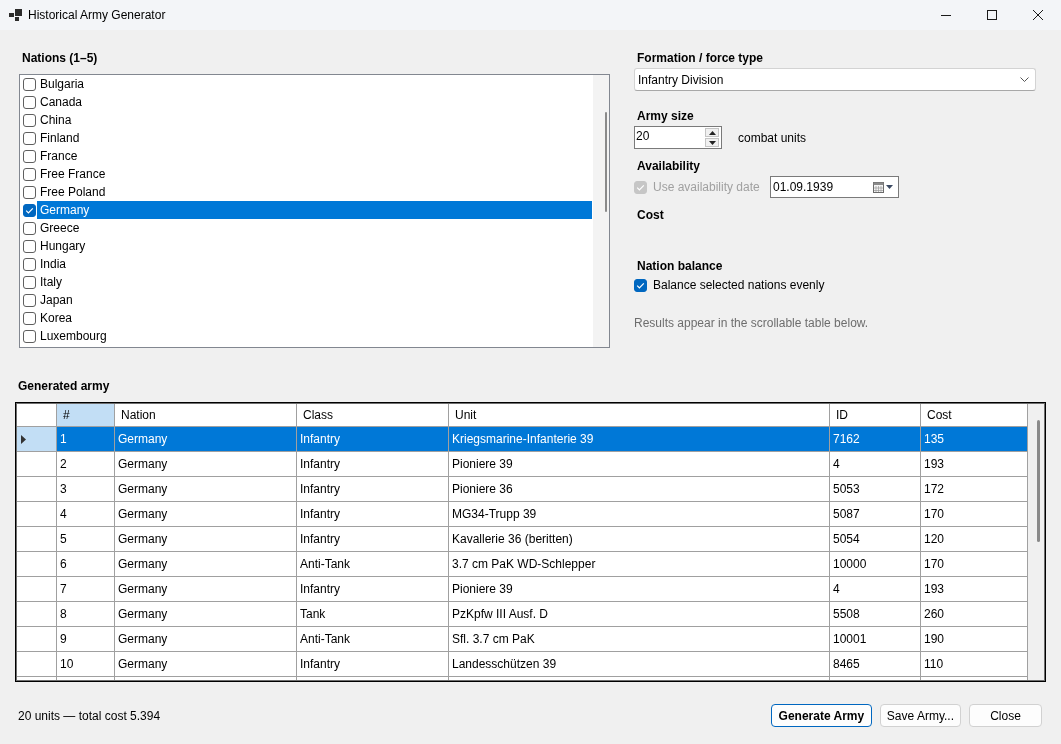  Describe the element at coordinates (314, 210) in the screenshot. I see `list-item: Germany` at that location.